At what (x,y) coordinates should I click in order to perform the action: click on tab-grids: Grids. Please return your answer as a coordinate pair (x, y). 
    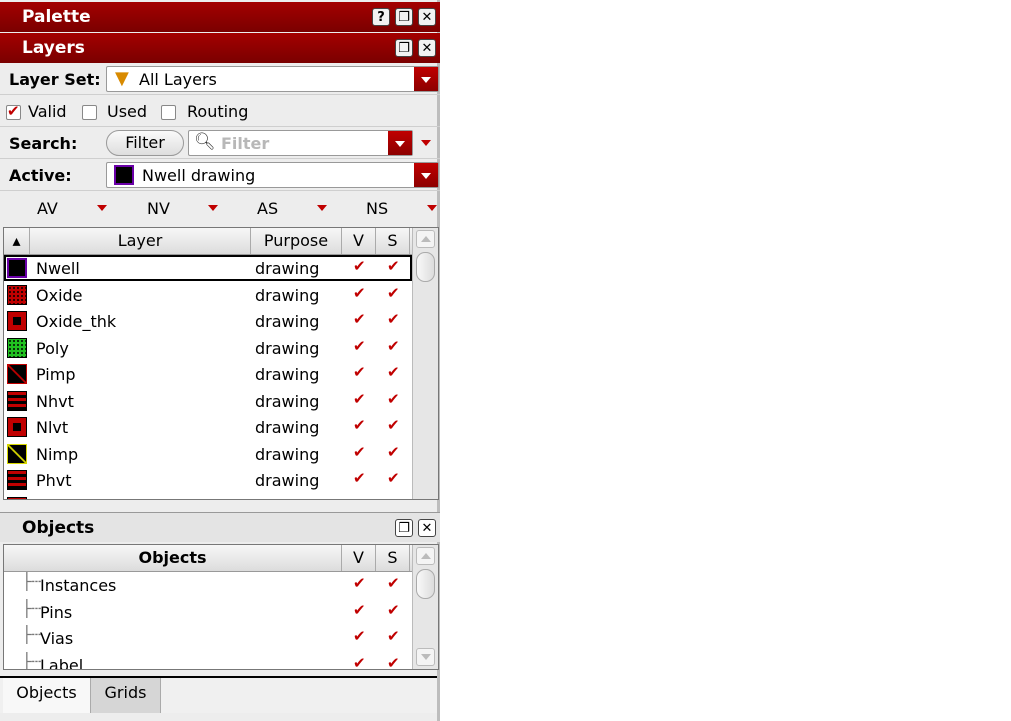
    Looking at the image, I should click on (126, 695).